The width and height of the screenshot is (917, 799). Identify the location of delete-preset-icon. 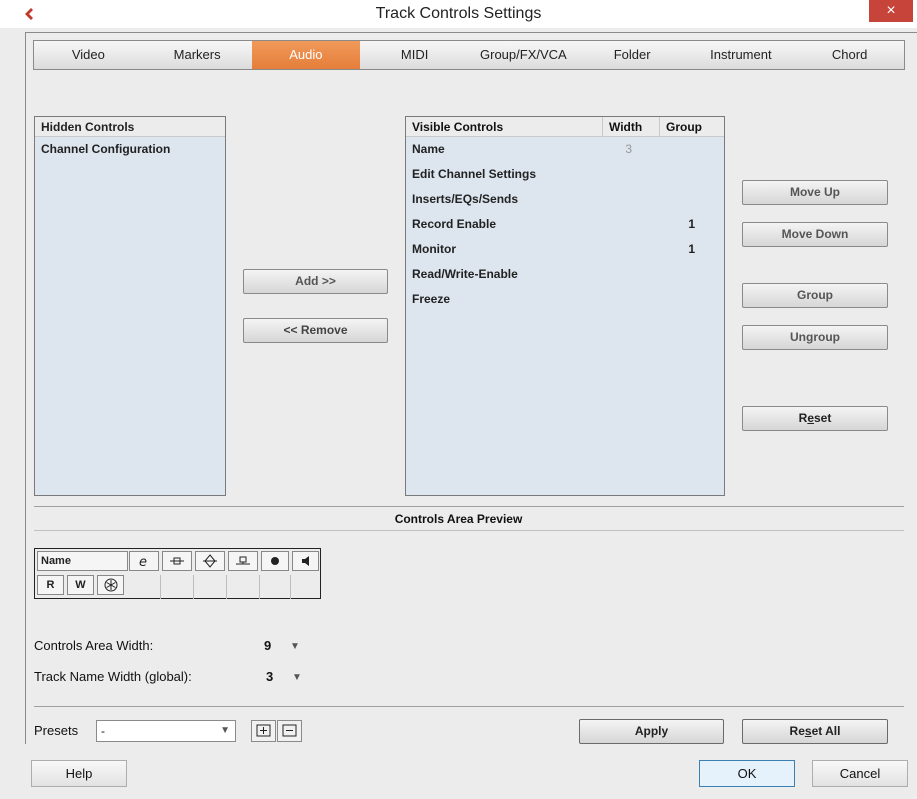
(289, 731).